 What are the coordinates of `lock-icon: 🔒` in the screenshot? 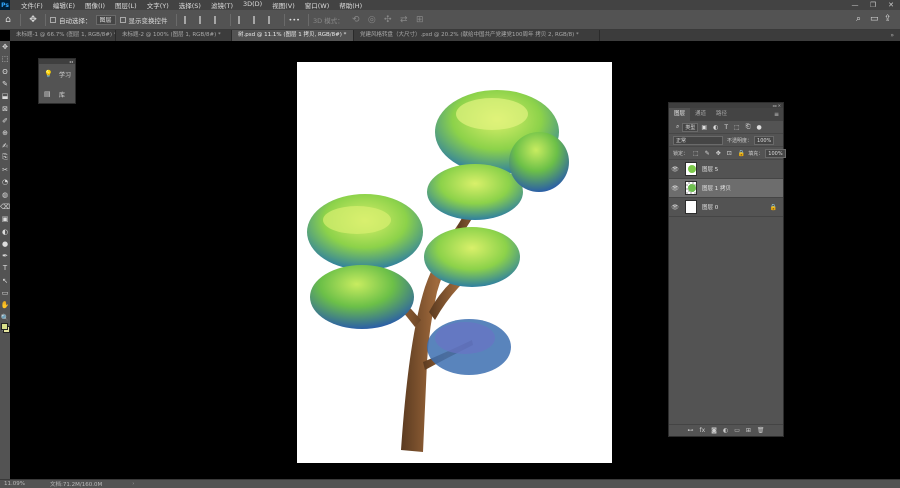 It's located at (773, 207).